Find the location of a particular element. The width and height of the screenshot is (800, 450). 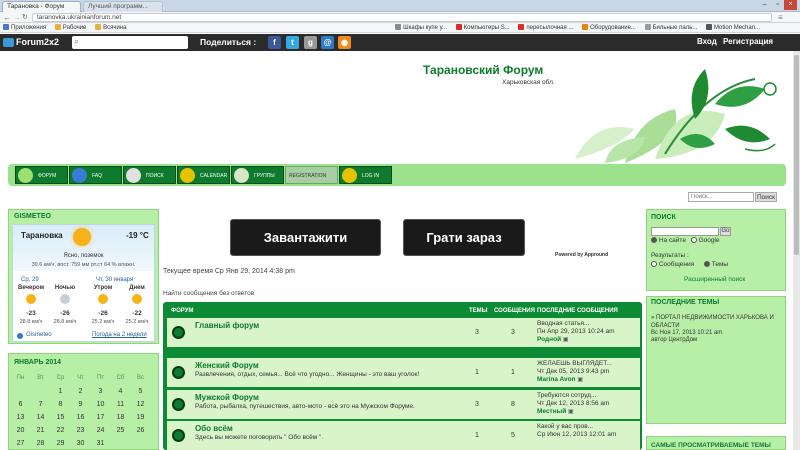

calendar-day: 15 is located at coordinates (60, 417).